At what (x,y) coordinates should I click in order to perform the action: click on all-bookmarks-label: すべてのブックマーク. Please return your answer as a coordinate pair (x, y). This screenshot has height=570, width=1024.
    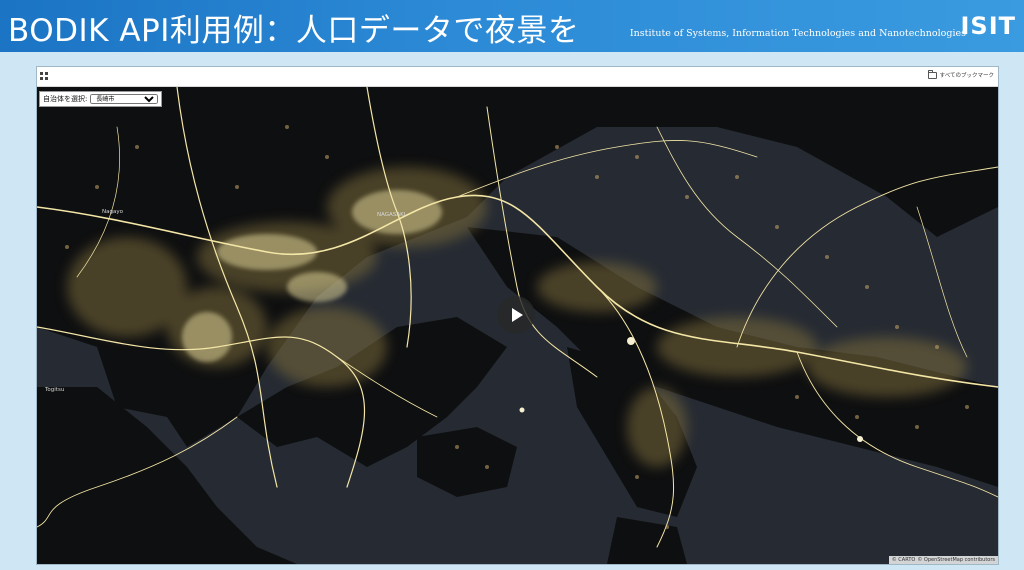
    Looking at the image, I should click on (966, 76).